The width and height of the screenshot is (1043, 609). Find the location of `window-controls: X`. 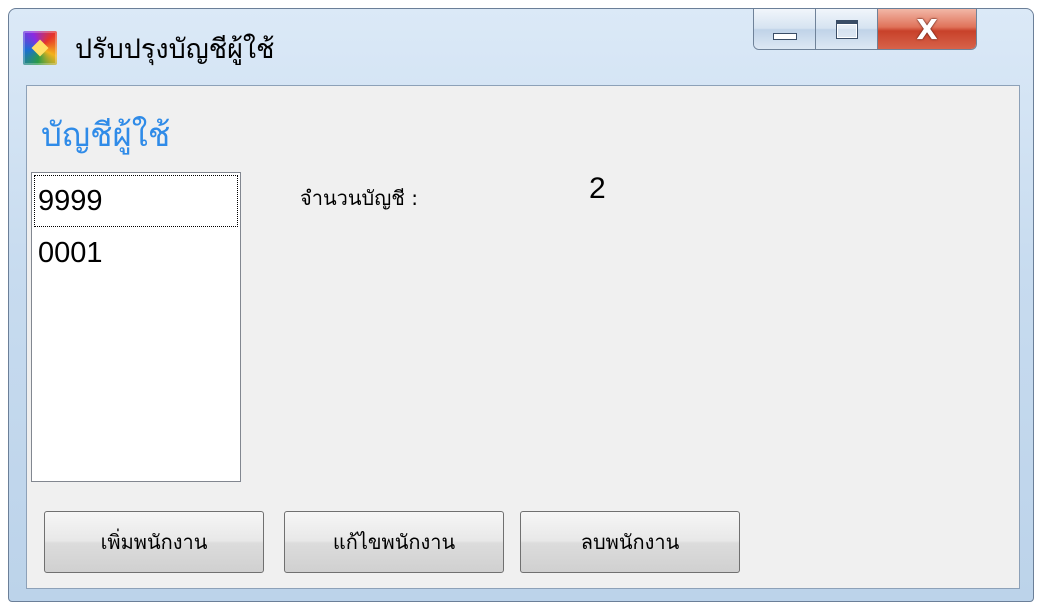

window-controls: X is located at coordinates (865, 29).